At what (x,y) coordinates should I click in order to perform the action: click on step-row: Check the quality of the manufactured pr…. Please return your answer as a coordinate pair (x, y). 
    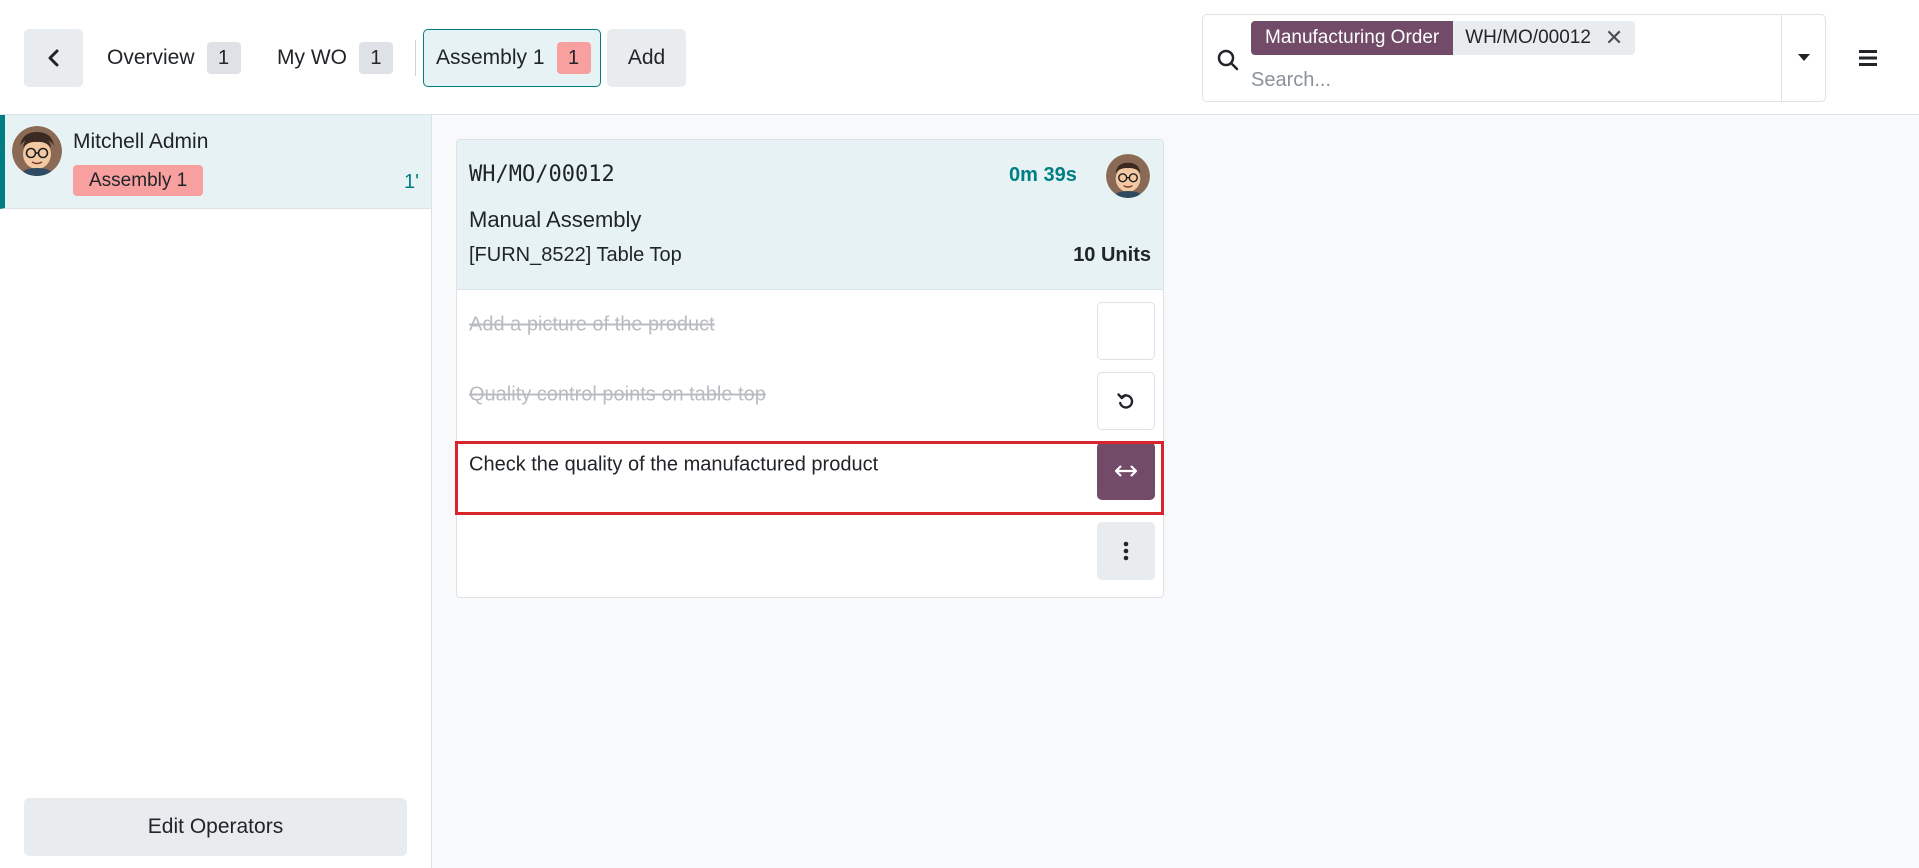
    Looking at the image, I should click on (810, 465).